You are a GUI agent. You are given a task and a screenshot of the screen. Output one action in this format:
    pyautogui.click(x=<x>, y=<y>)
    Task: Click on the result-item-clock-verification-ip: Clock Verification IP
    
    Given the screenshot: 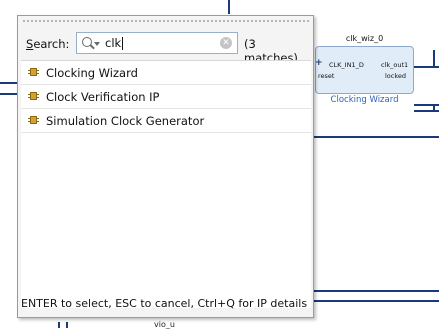 What is the action you would take?
    pyautogui.click(x=166, y=97)
    